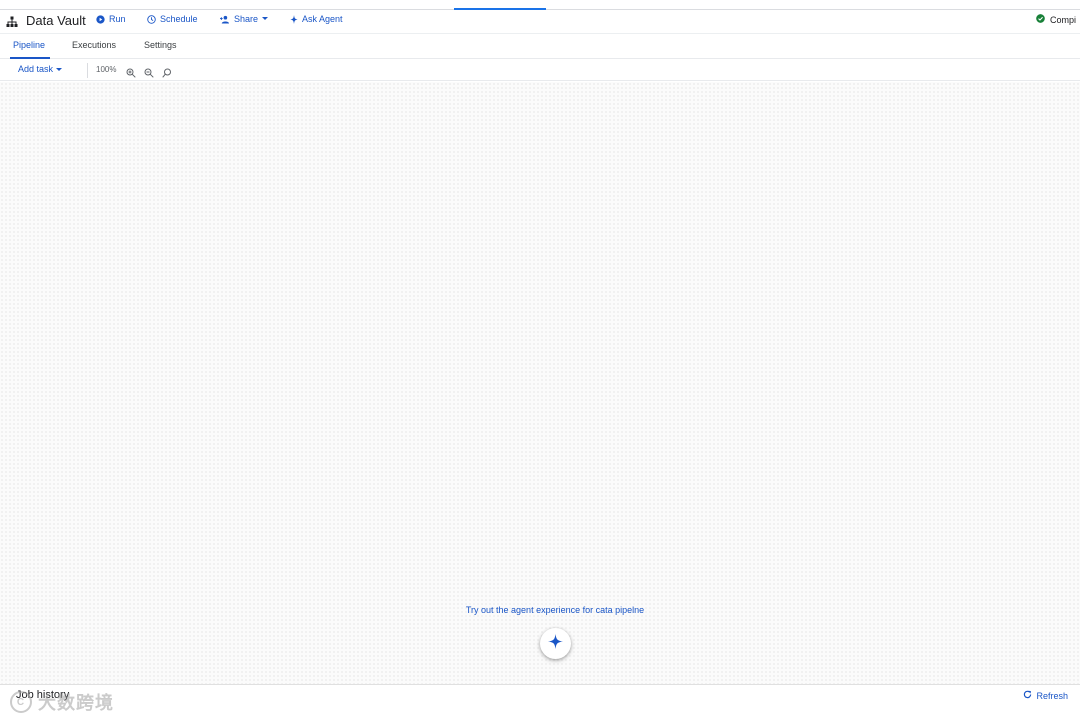 This screenshot has width=1080, height=720. What do you see at coordinates (87, 70) in the screenshot?
I see `toolbar-divider` at bounding box center [87, 70].